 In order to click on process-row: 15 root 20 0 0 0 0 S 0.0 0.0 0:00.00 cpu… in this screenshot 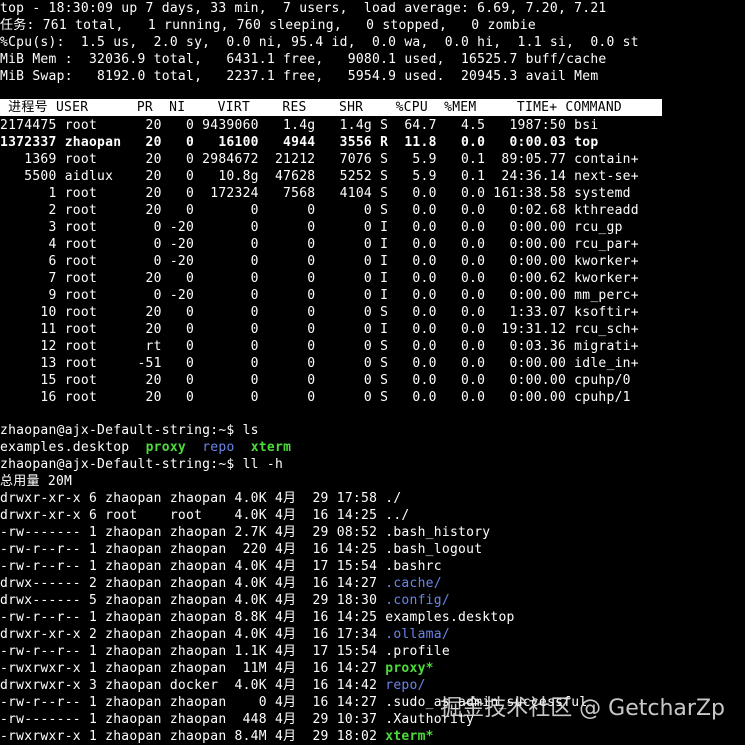, I will do `click(315, 380)`.